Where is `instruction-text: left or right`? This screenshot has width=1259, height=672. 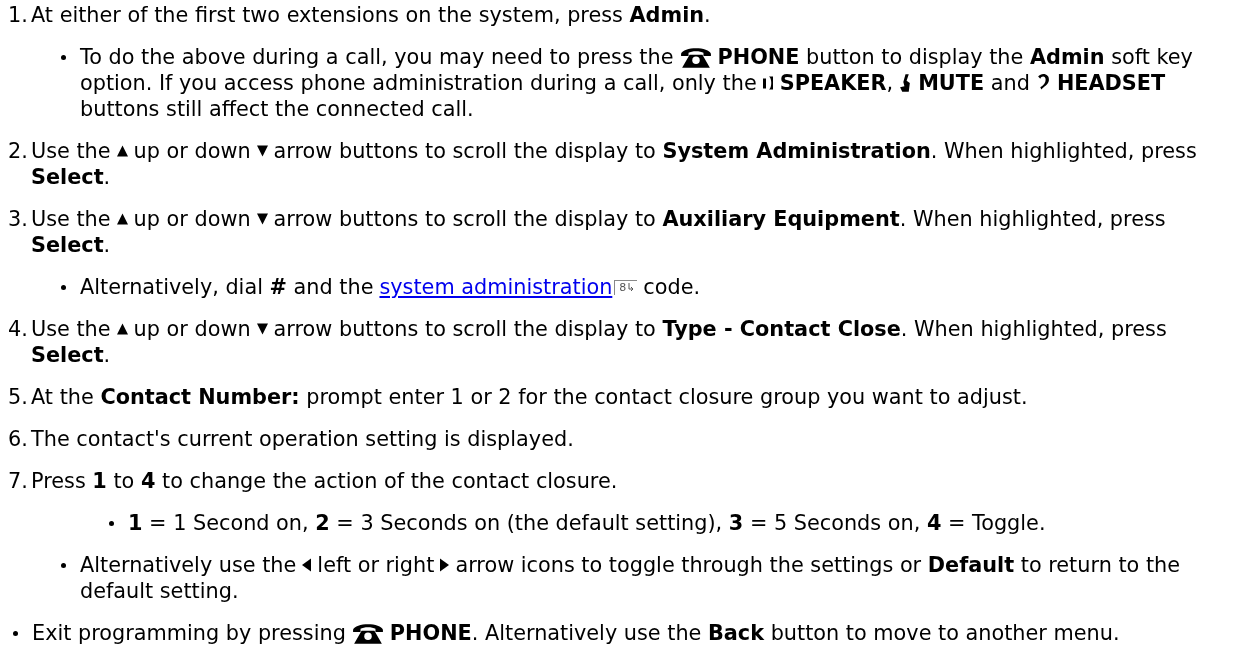 instruction-text: left or right is located at coordinates (376, 565).